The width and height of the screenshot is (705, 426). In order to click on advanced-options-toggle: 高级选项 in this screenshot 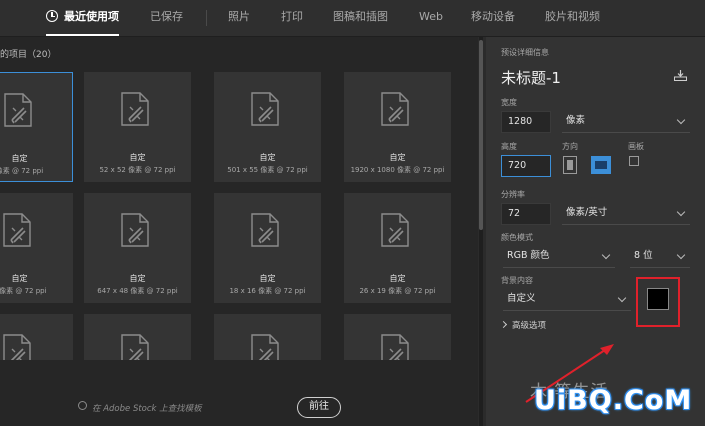, I will do `click(523, 325)`.